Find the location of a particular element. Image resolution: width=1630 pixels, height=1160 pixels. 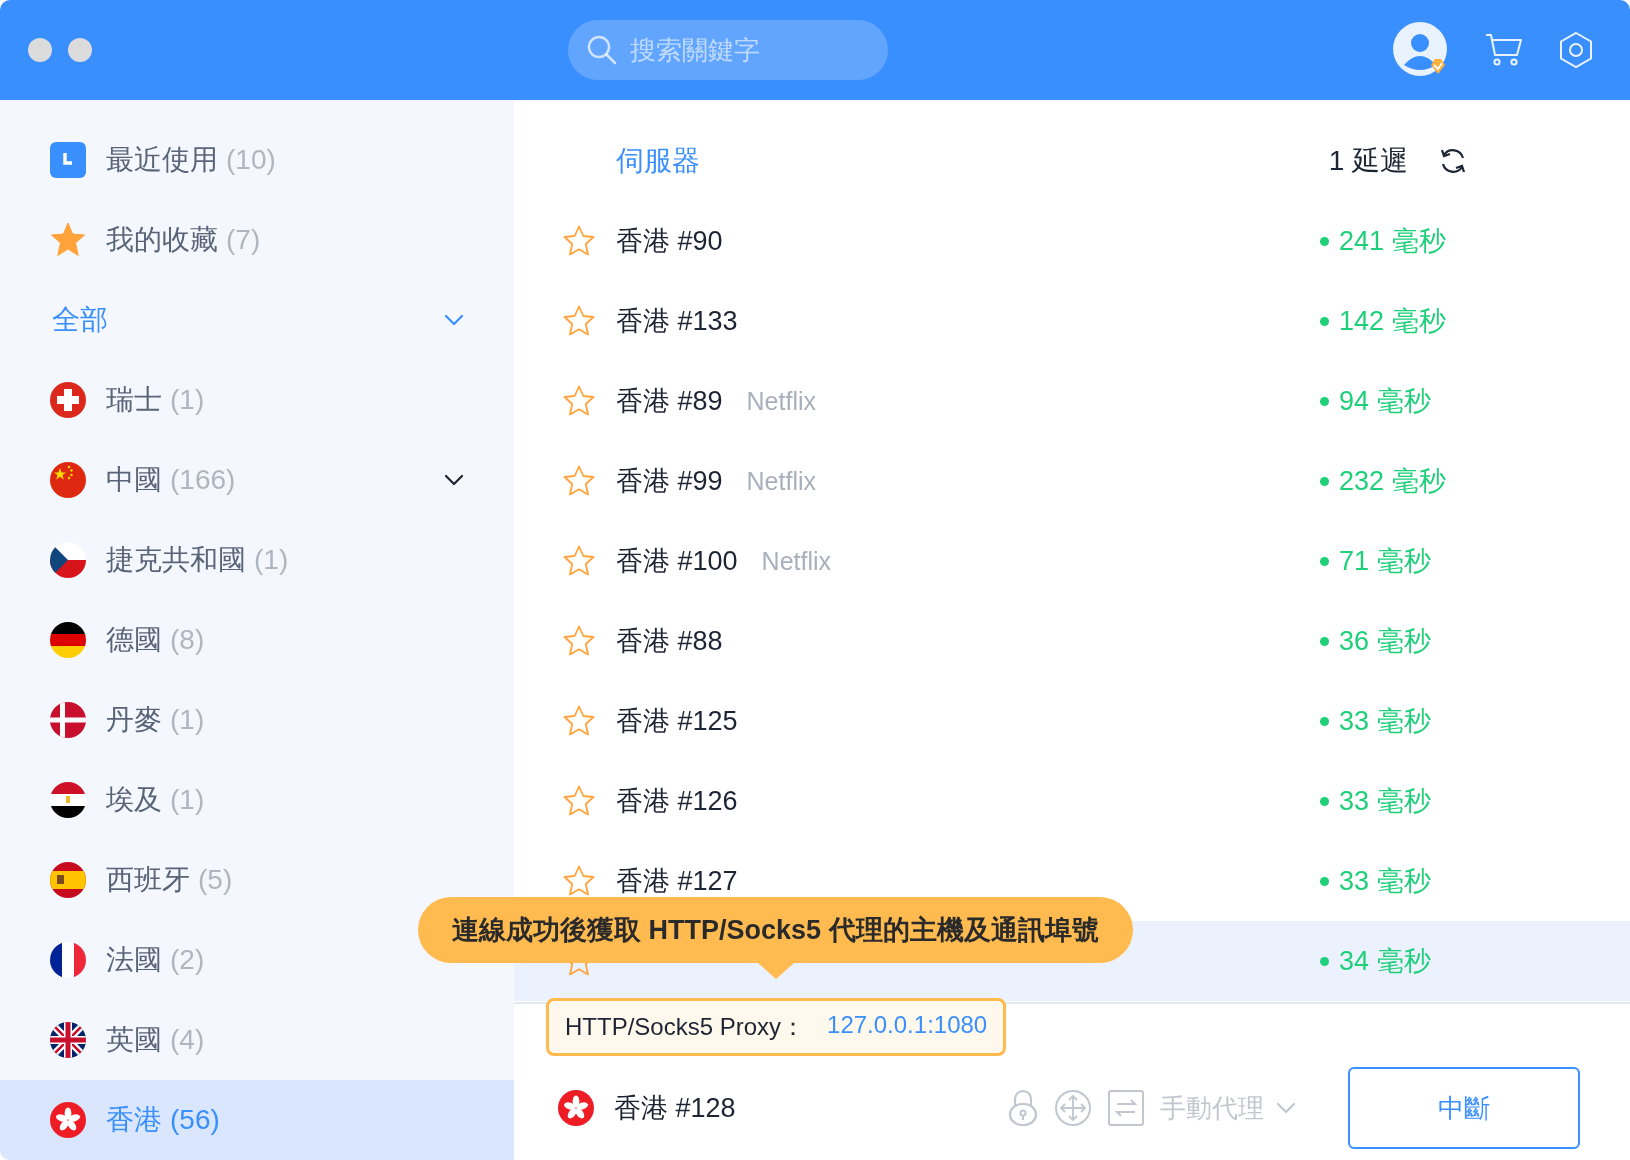

proxy-label: HTTP/Socks5 Proxy： is located at coordinates (685, 1027).